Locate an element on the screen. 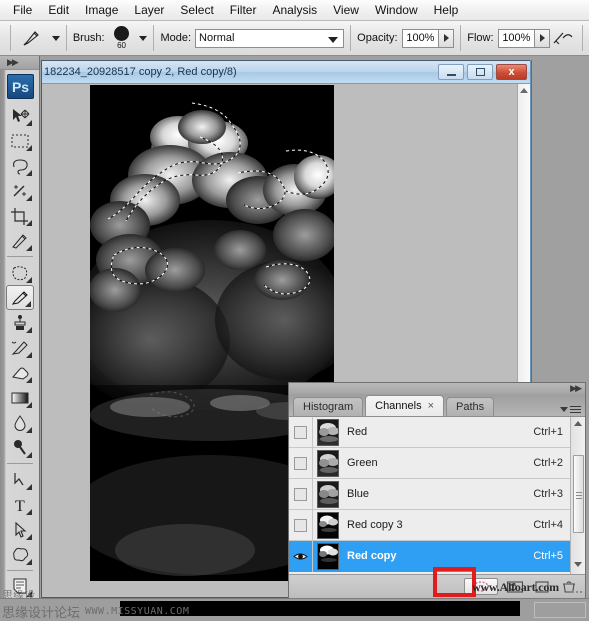 The height and width of the screenshot is (621, 589). opacity-input: 100% is located at coordinates (420, 38).